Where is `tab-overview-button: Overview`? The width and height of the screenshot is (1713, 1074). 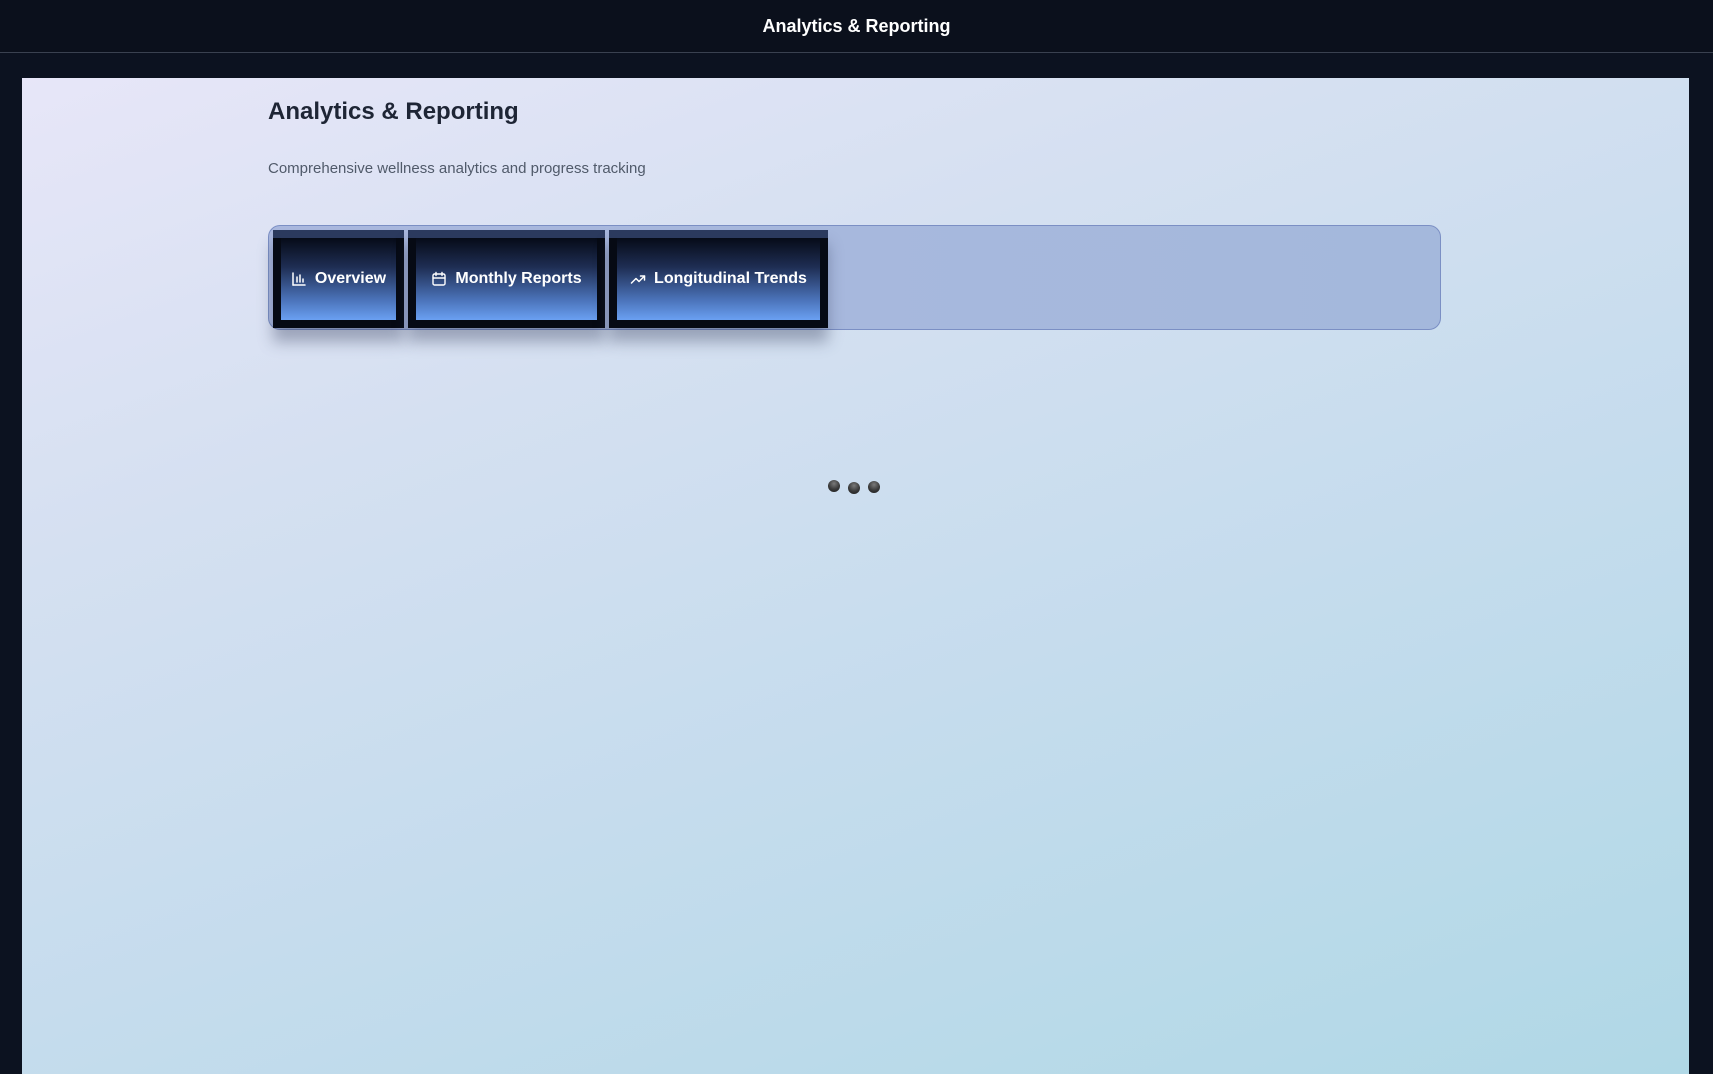
tab-overview-button: Overview is located at coordinates (338, 279).